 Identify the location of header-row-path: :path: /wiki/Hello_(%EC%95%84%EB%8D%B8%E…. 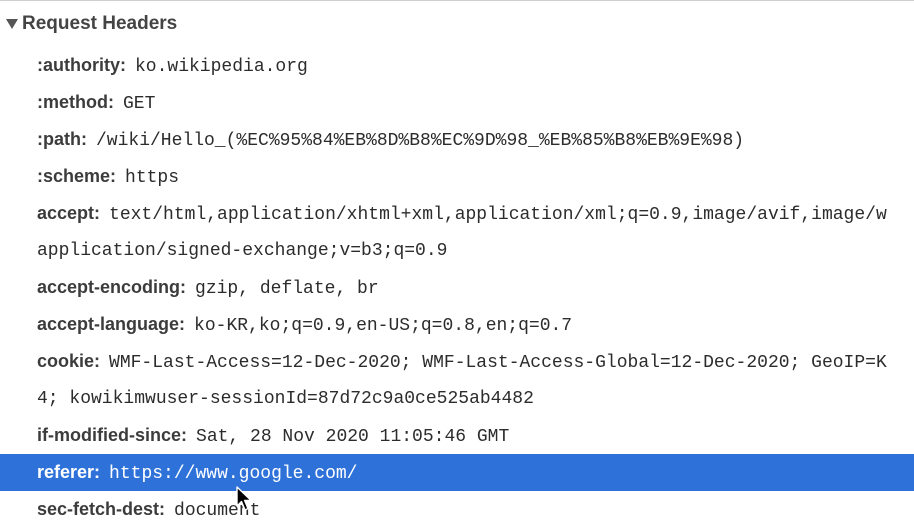
(457, 139).